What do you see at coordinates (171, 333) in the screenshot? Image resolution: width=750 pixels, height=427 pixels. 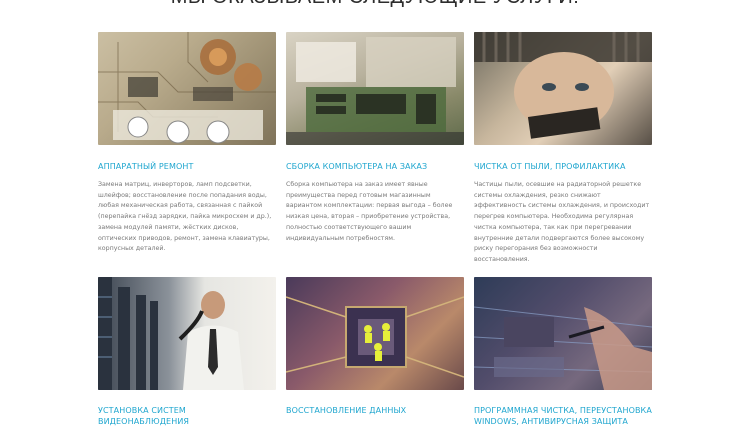 I see `server-room-illustration` at bounding box center [171, 333].